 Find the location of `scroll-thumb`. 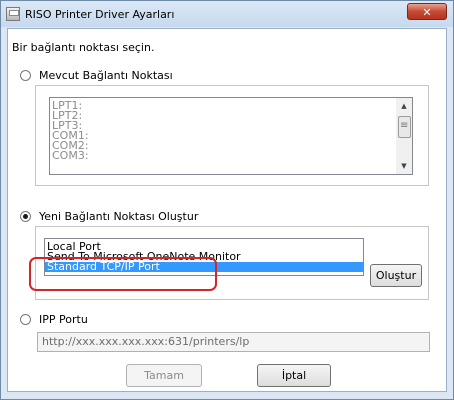

scroll-thumb is located at coordinates (404, 127).